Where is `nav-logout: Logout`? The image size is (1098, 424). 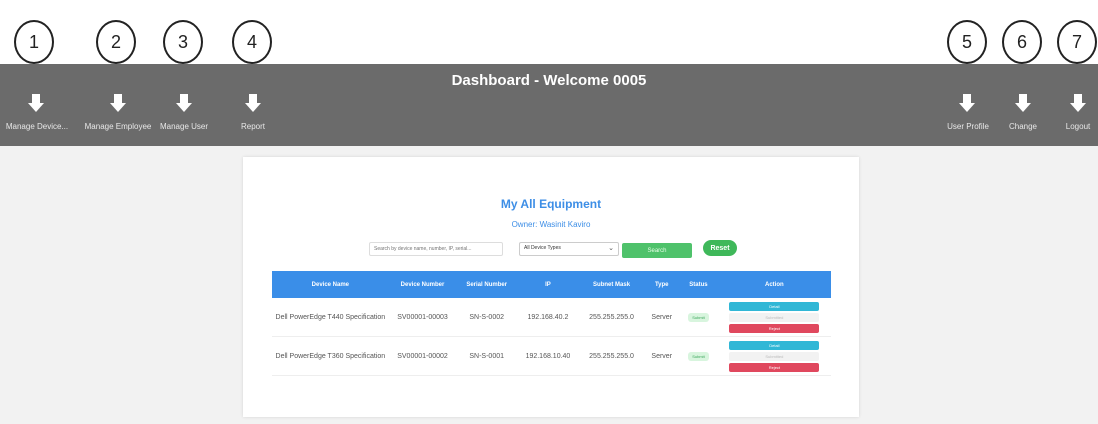
nav-logout: Logout is located at coordinates (1078, 126).